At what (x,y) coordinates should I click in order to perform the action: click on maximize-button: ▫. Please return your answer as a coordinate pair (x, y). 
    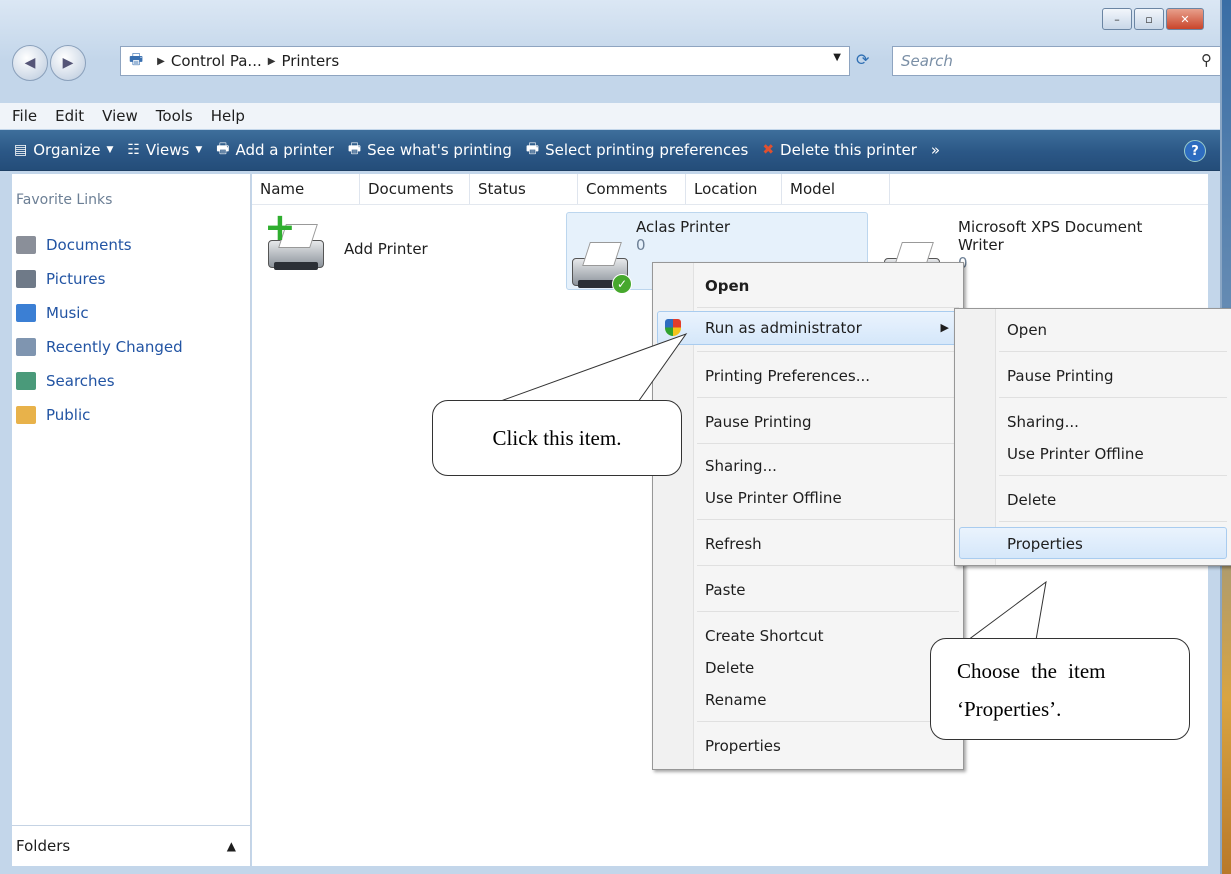
    Looking at the image, I should click on (1149, 19).